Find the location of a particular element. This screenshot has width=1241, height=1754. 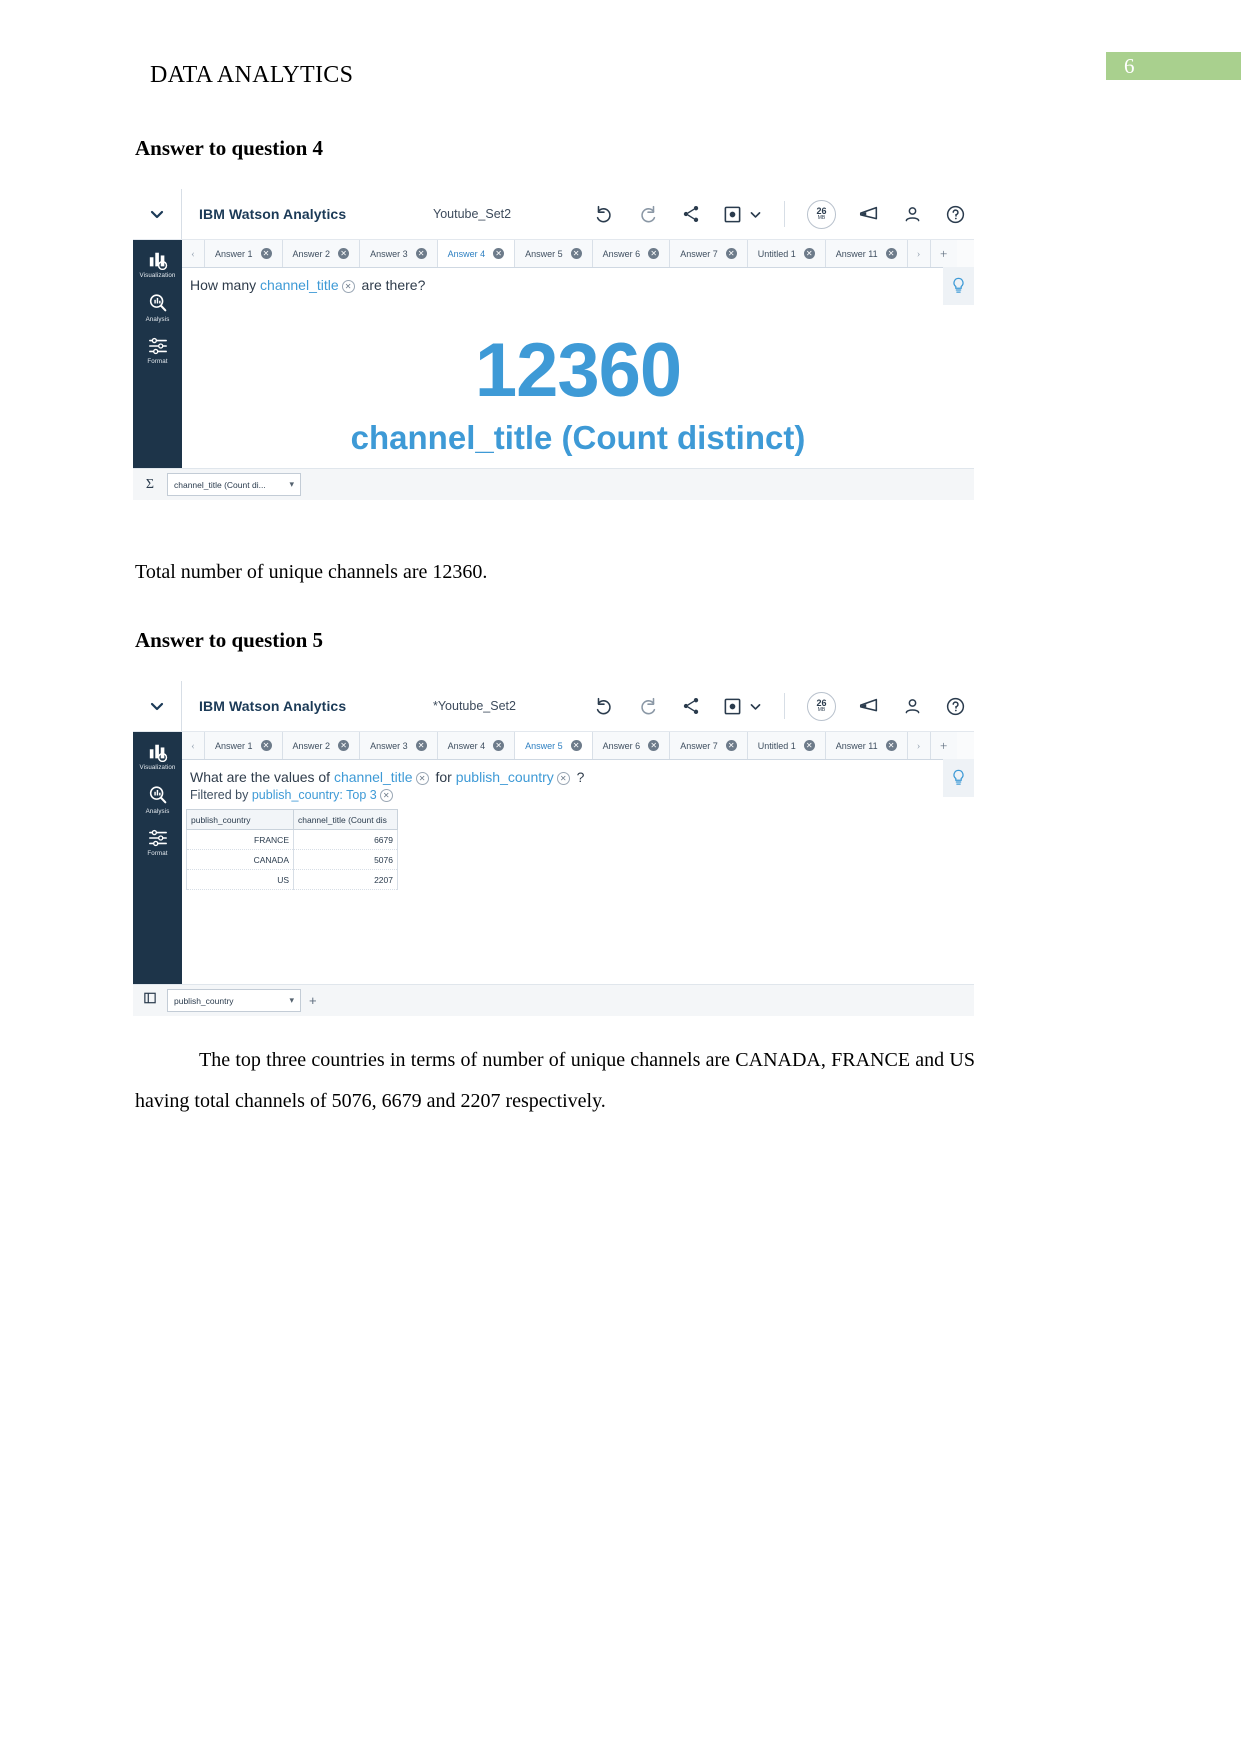

table-row: US 2207 is located at coordinates (292, 879).